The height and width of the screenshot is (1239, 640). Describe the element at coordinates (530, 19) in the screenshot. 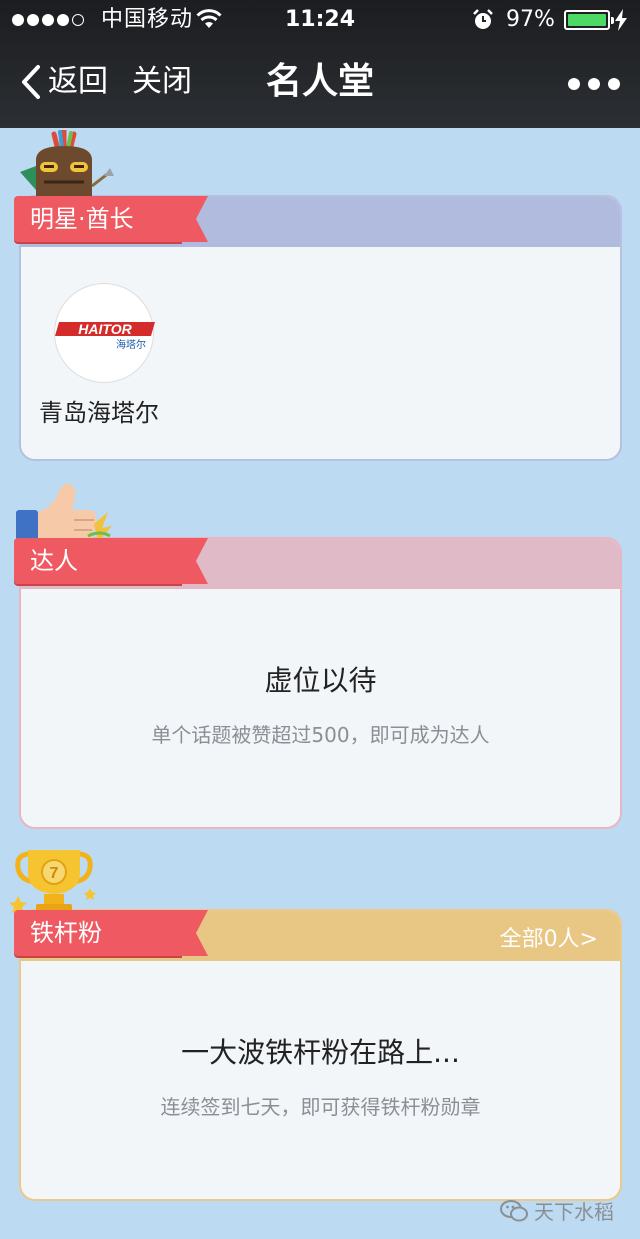

I see `battery-percent: 97%` at that location.